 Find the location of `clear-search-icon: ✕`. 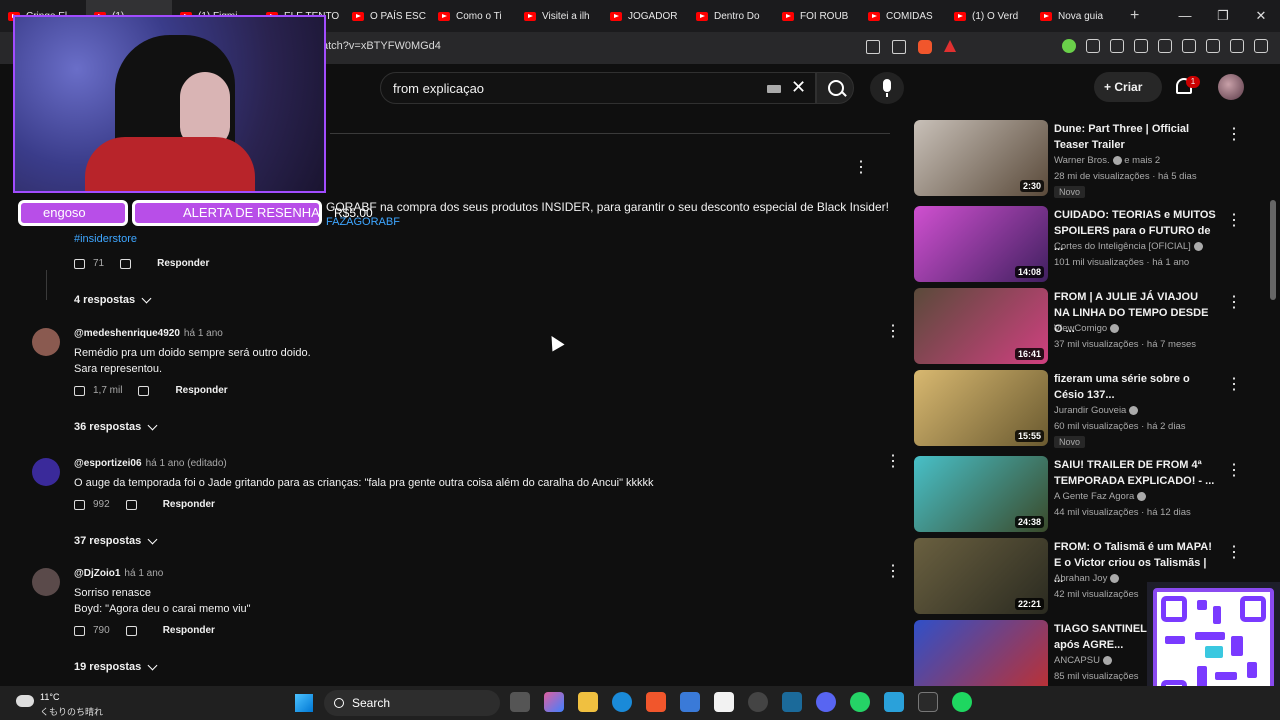

clear-search-icon: ✕ is located at coordinates (798, 87).